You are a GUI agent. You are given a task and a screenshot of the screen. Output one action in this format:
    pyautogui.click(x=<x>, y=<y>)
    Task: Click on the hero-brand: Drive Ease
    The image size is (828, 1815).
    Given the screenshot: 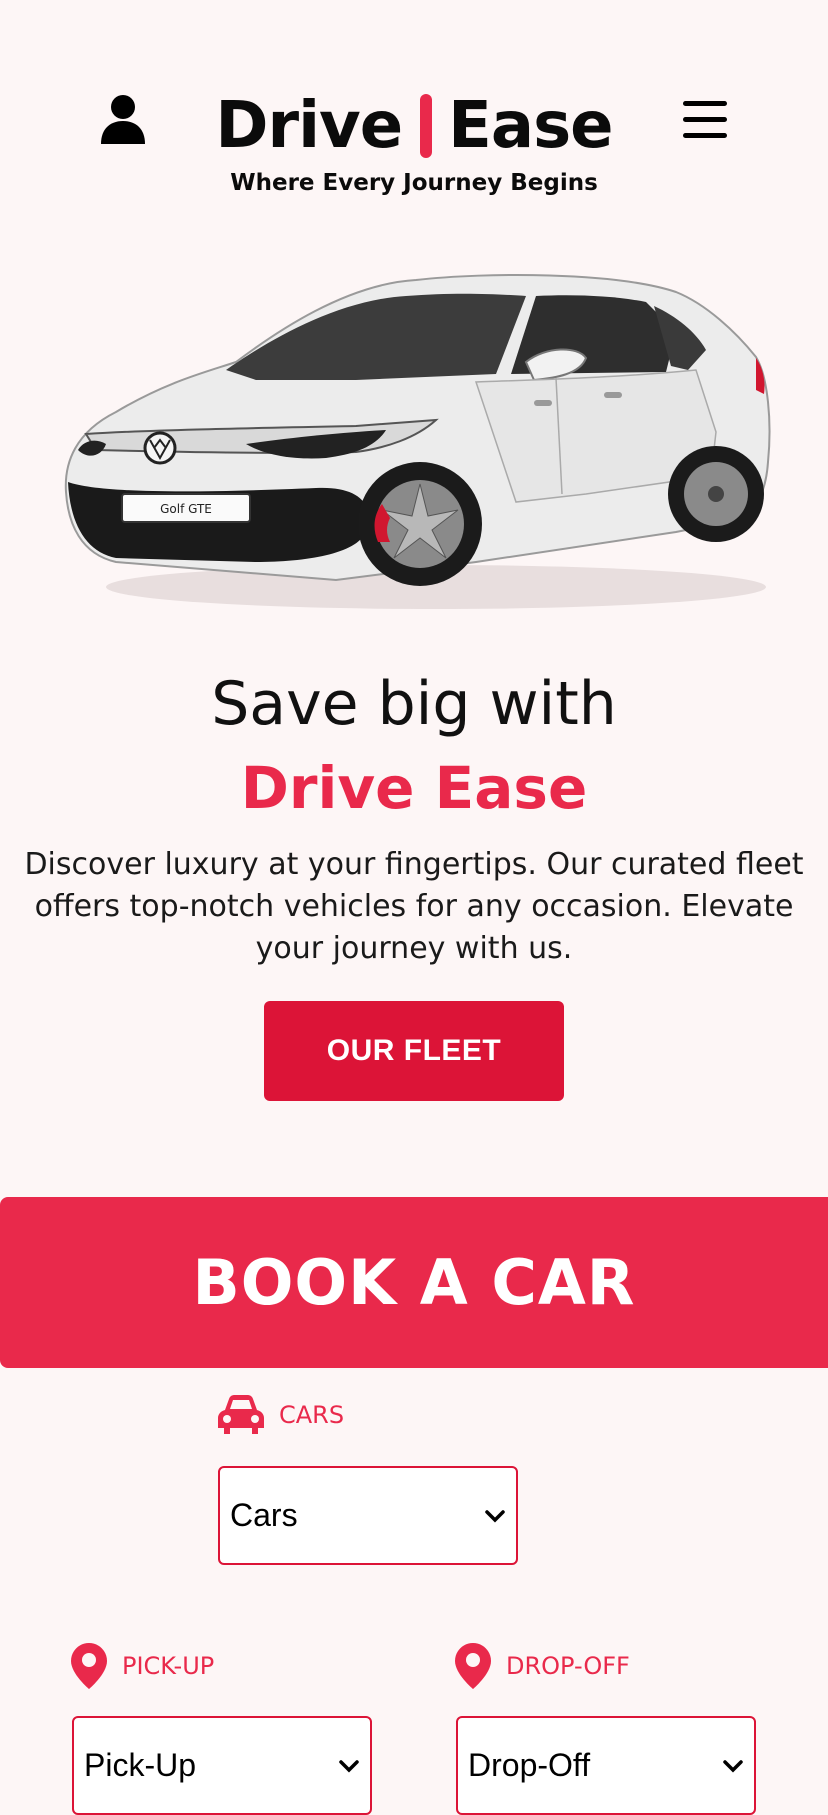 What is the action you would take?
    pyautogui.click(x=414, y=788)
    